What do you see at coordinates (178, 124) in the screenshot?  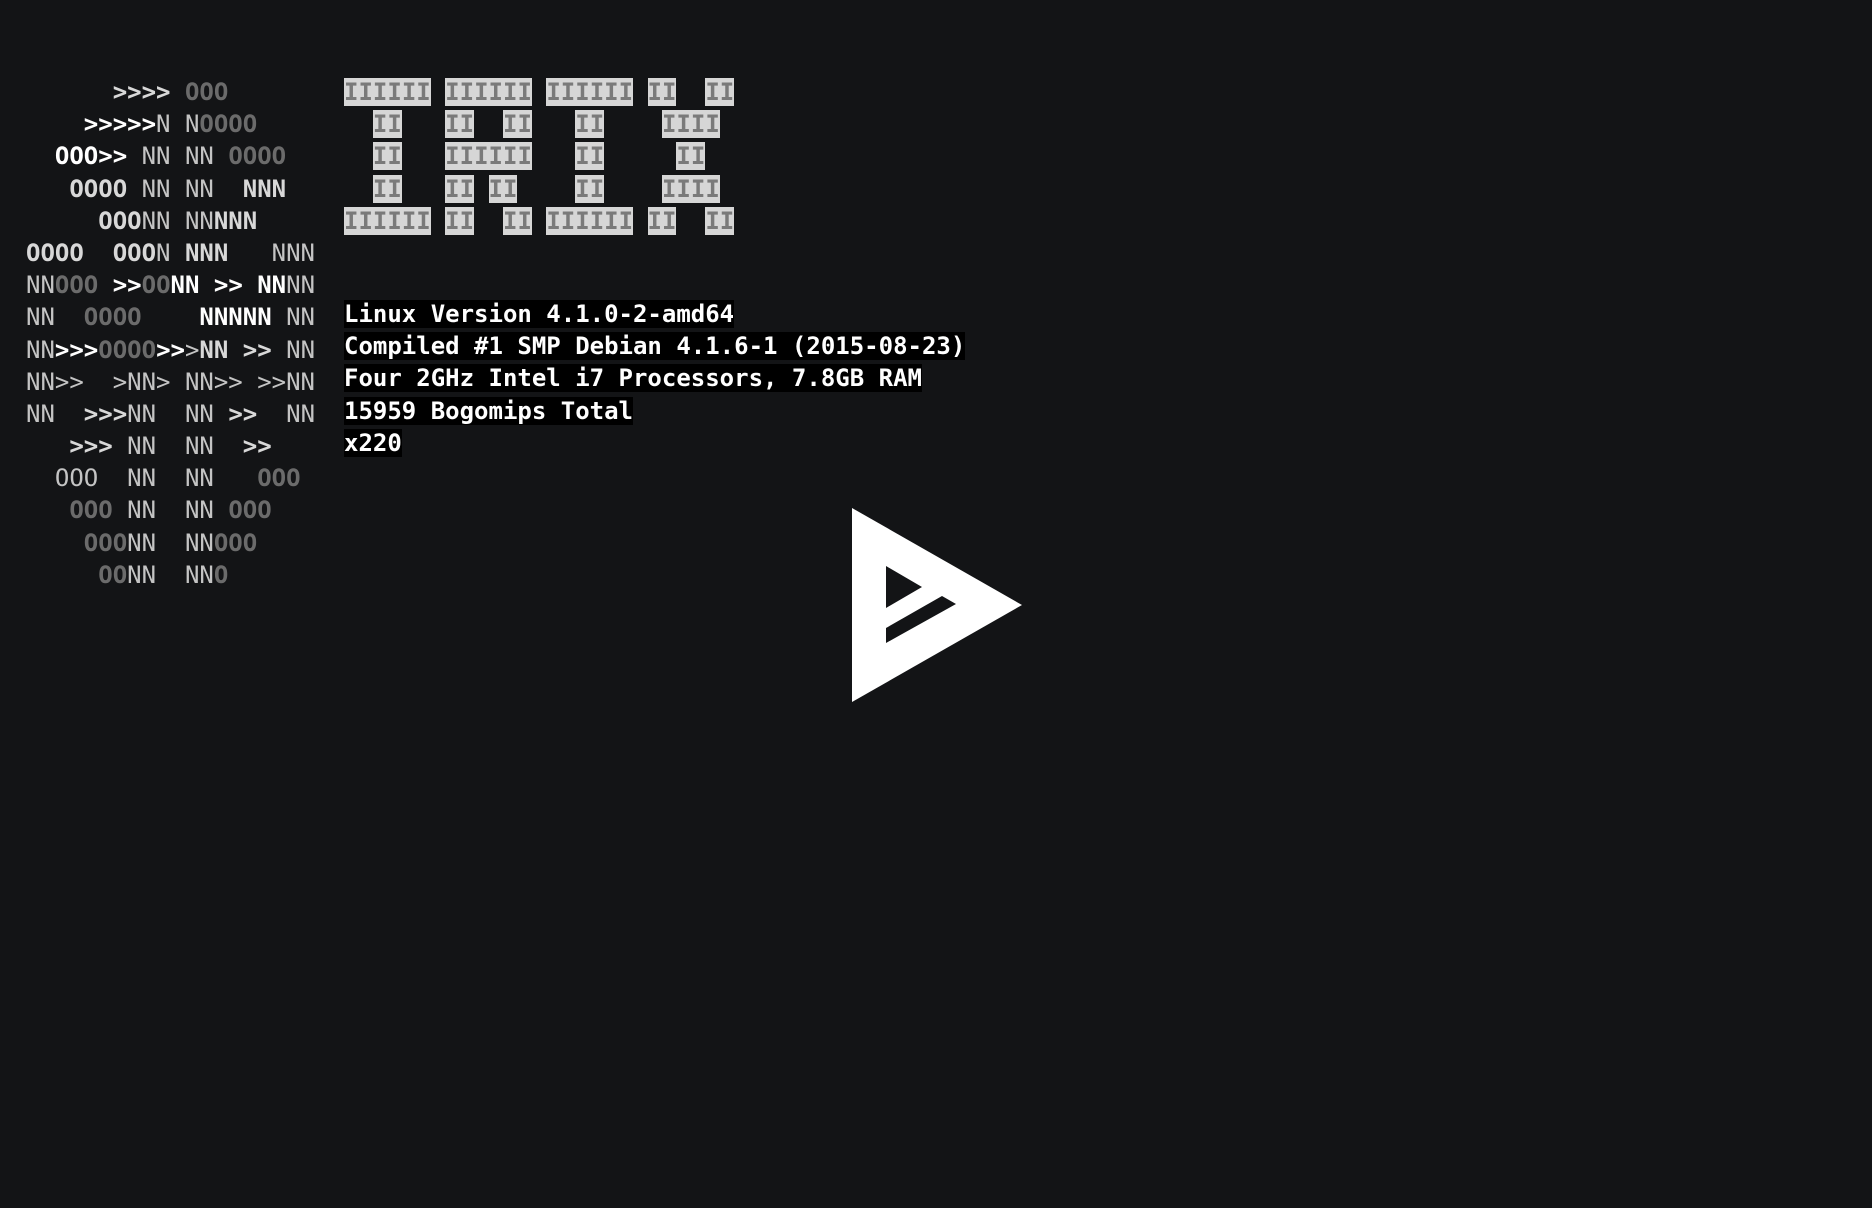 I see `ascii-logo-segment: N N` at bounding box center [178, 124].